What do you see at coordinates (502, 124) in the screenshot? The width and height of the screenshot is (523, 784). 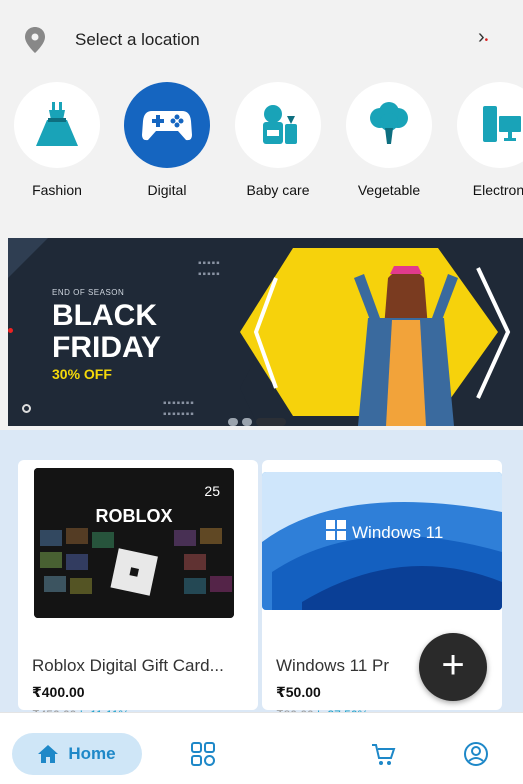 I see `electronics-icon` at bounding box center [502, 124].